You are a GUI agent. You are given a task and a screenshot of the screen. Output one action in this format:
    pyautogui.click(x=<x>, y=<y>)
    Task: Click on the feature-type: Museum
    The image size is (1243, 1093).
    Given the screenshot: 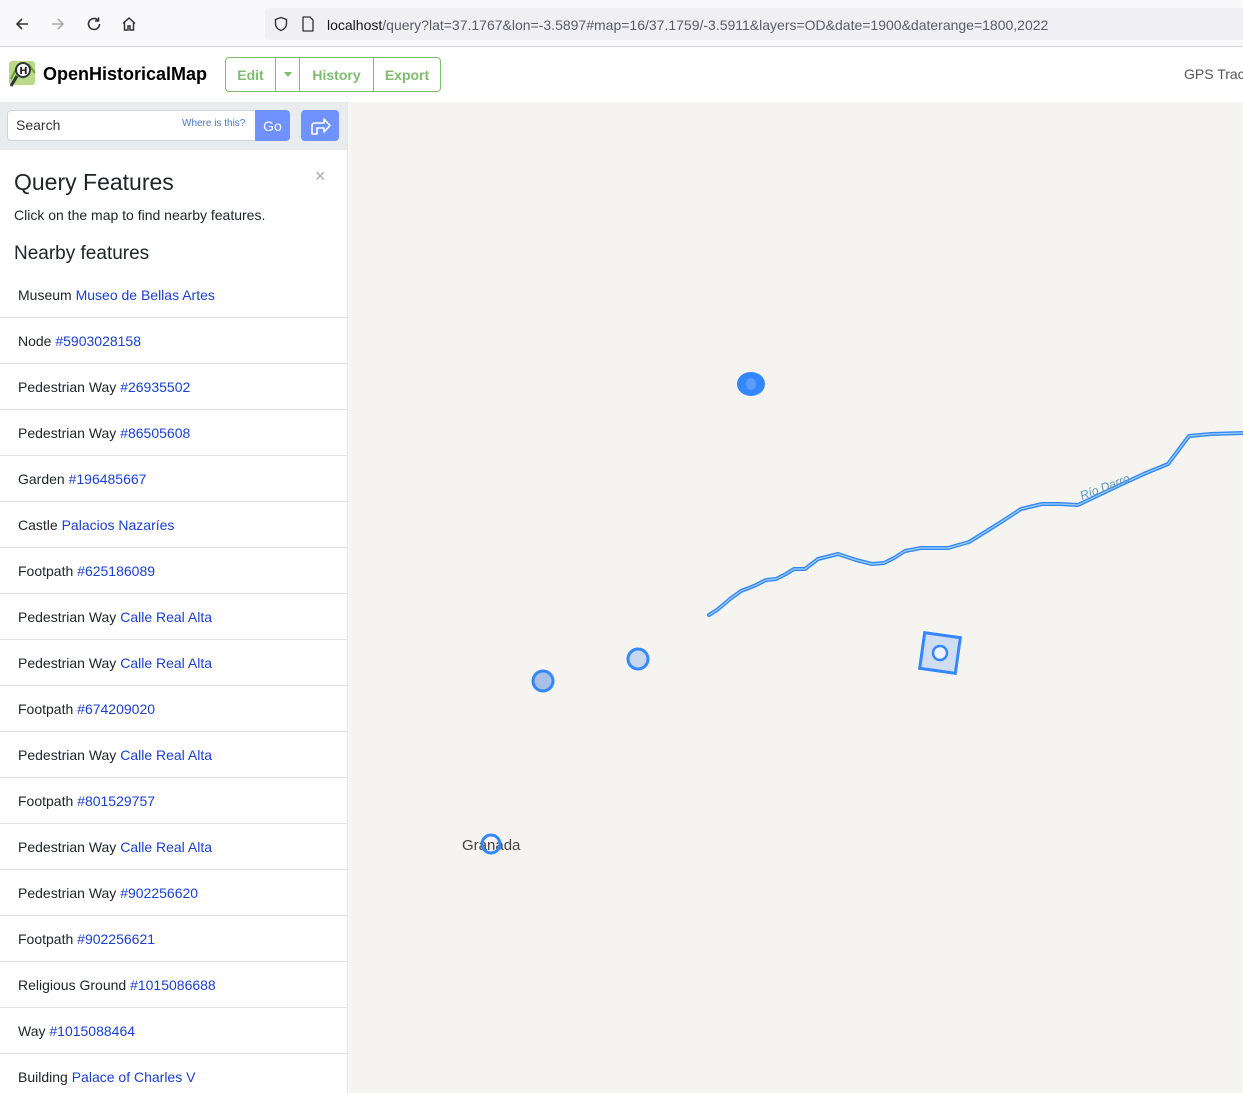 What is the action you would take?
    pyautogui.click(x=45, y=295)
    